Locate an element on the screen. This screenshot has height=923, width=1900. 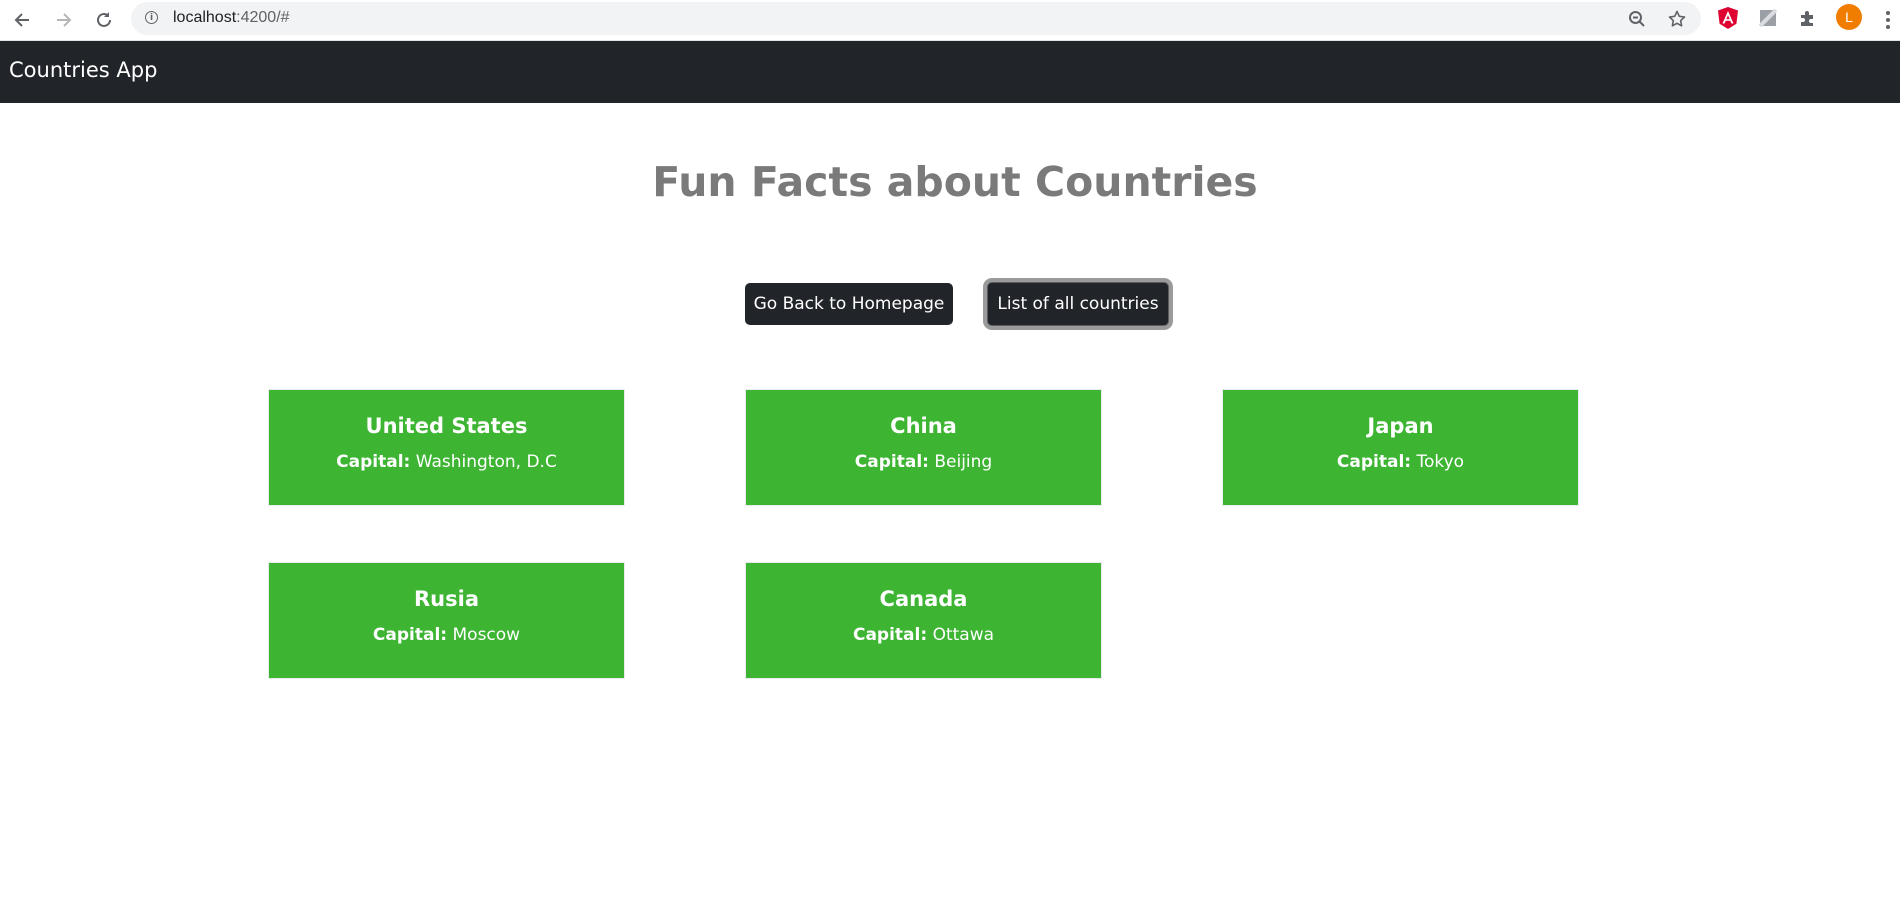
country-card: China Capital: Beijing is located at coordinates (923, 447).